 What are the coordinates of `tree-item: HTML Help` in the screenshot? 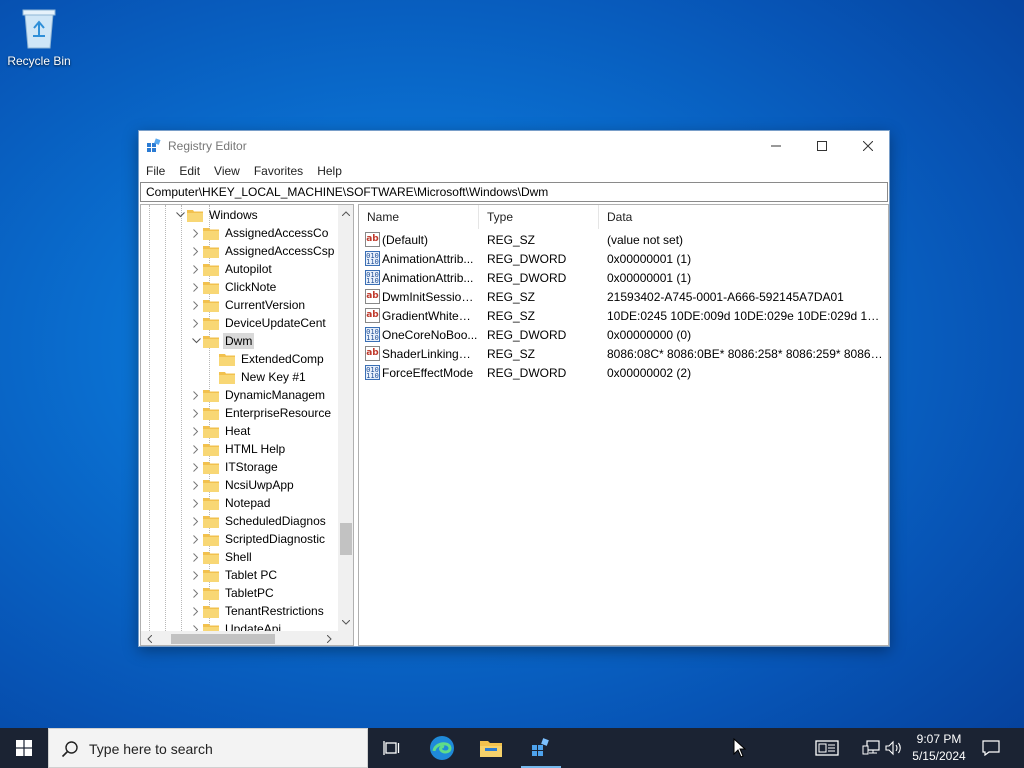 It's located at (238, 449).